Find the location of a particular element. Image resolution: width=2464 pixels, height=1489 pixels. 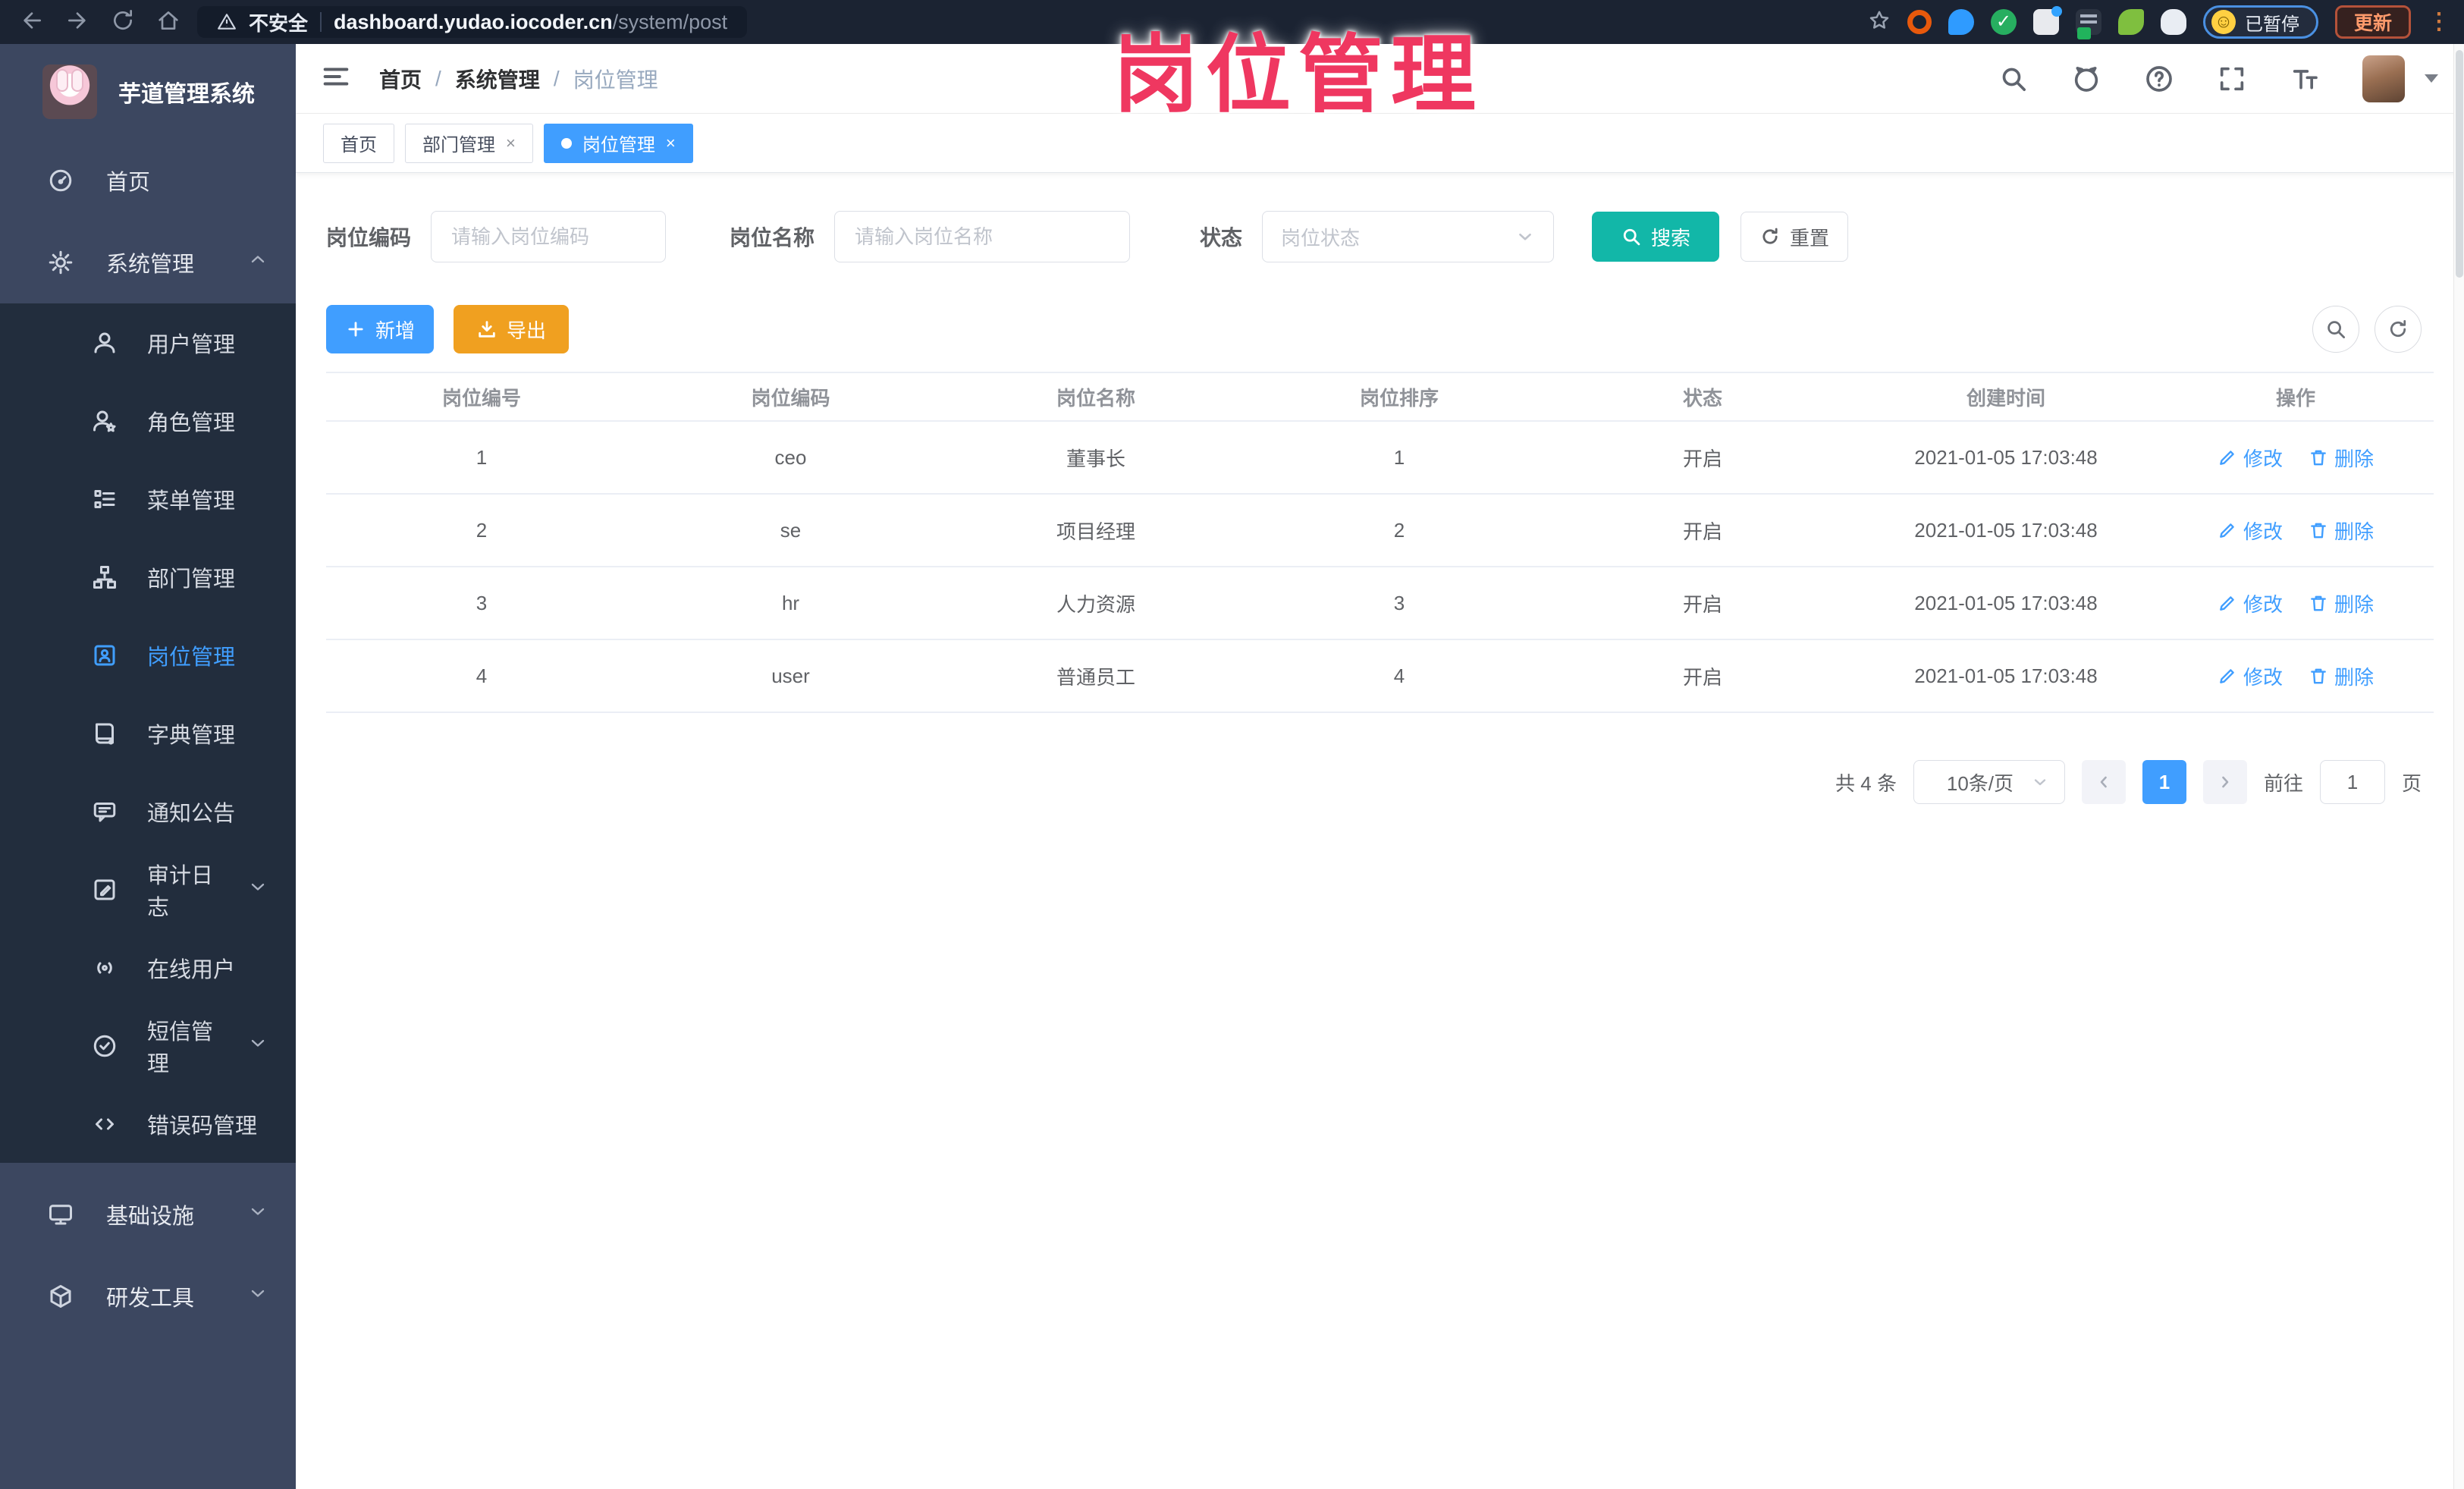

profile-paused-pill: ☺ 已暂停 is located at coordinates (2260, 22).